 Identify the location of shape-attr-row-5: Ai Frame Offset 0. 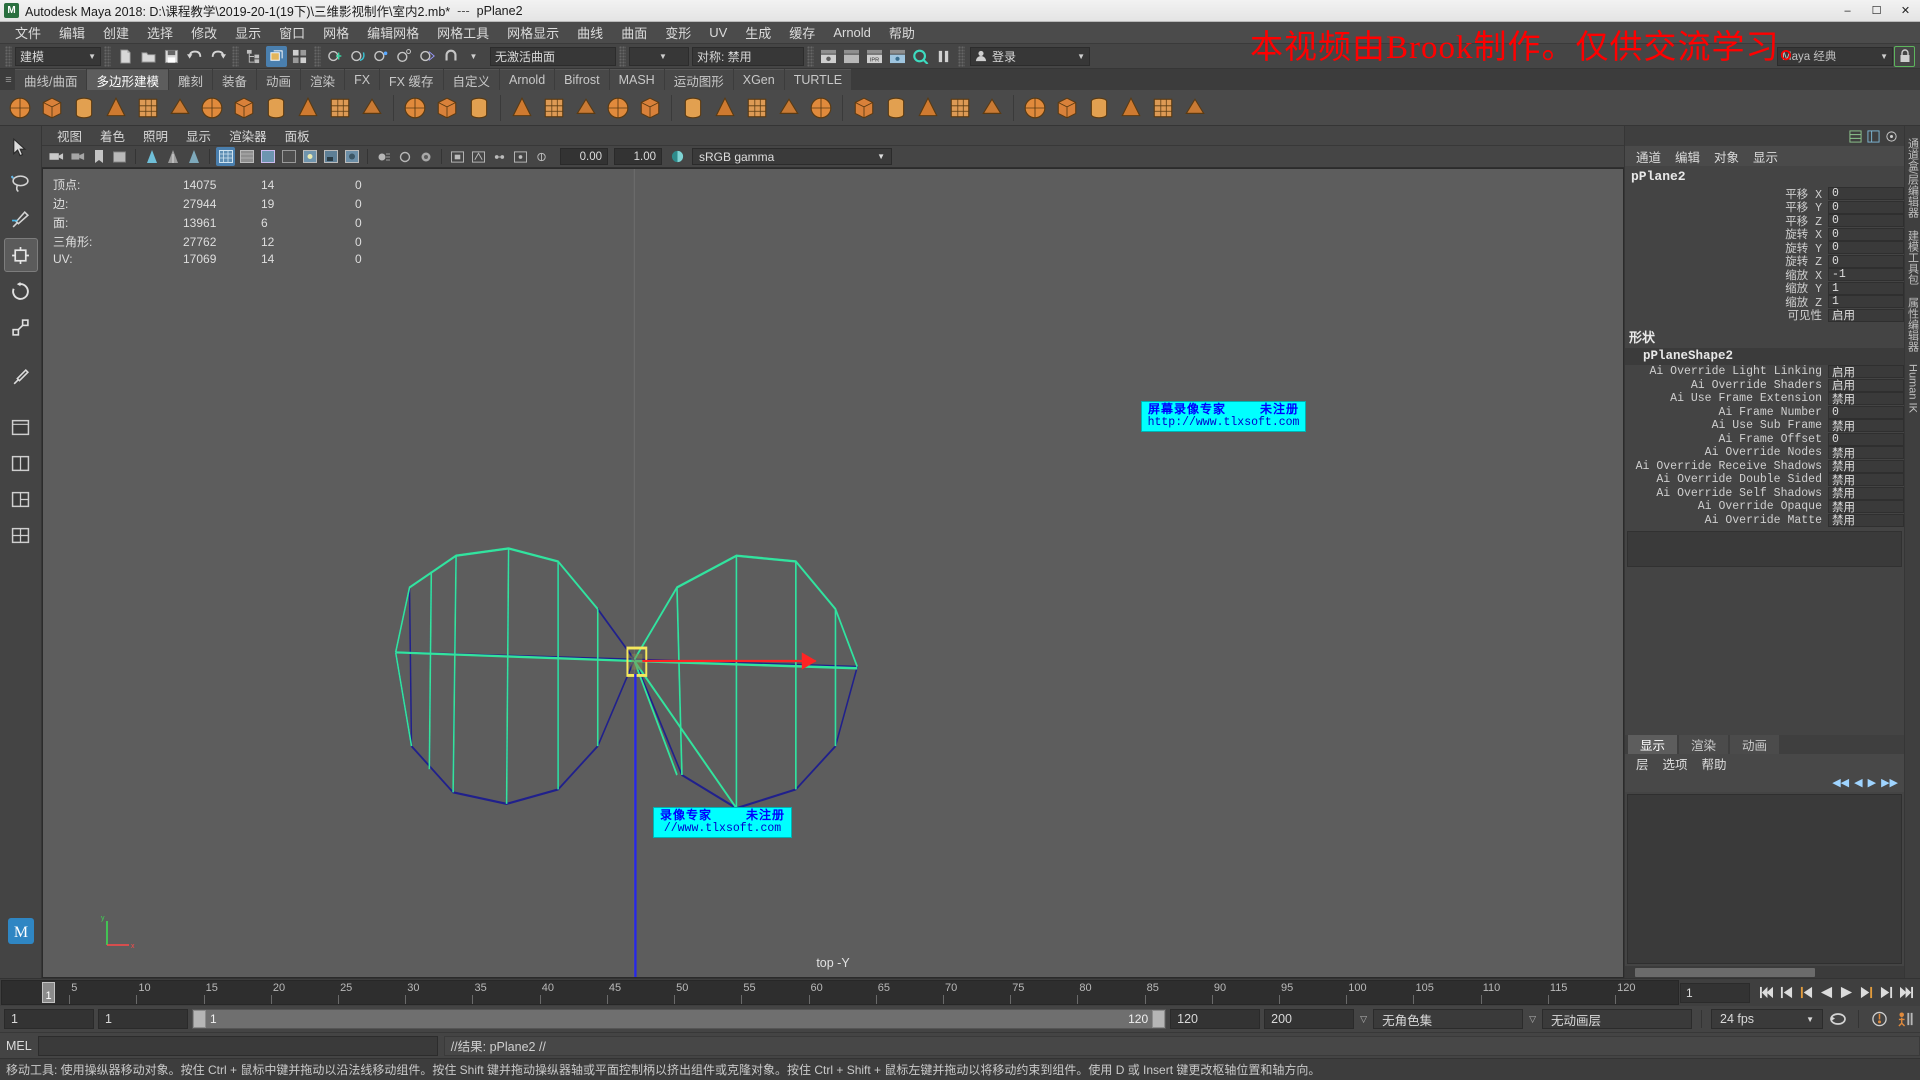
(1764, 439).